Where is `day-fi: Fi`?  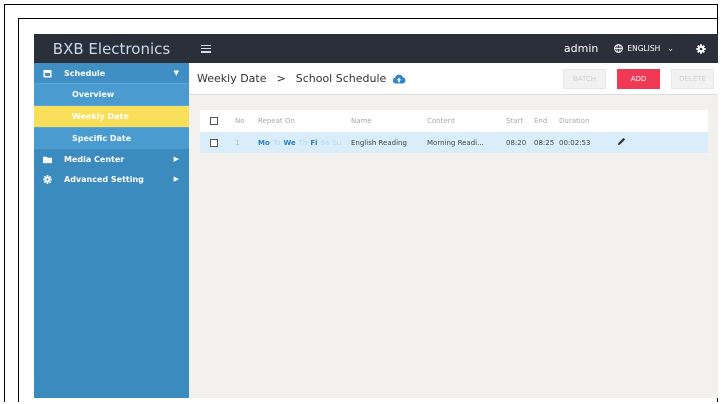 day-fi: Fi is located at coordinates (314, 142).